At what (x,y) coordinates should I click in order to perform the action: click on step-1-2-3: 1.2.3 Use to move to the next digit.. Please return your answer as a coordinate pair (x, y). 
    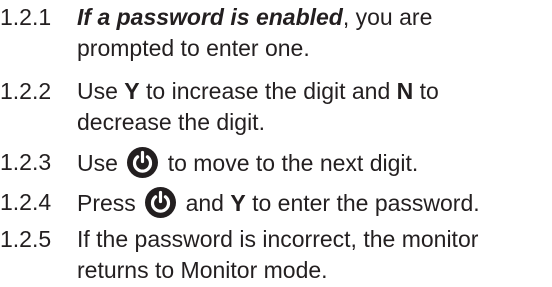
    Looking at the image, I should click on (276, 162).